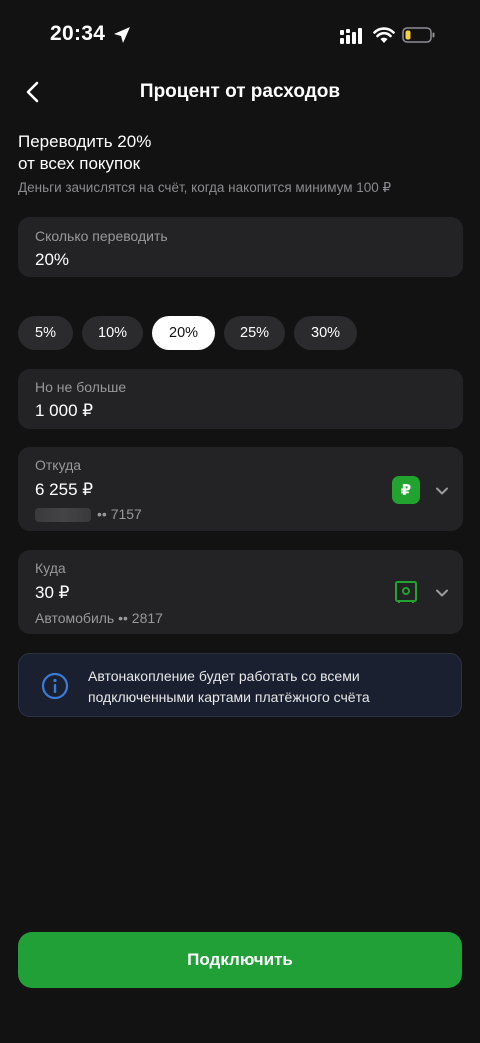 Image resolution: width=480 pixels, height=1043 pixels. Describe the element at coordinates (55, 686) in the screenshot. I see `info-circle-icon` at that location.